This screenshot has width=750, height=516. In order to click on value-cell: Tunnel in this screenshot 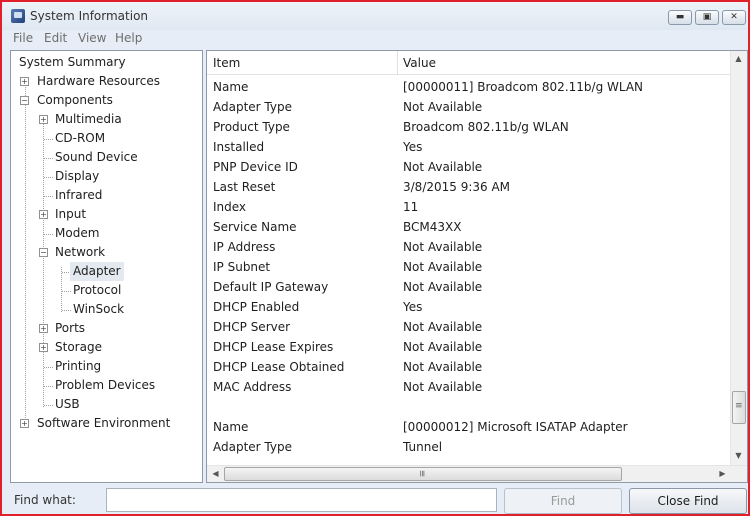, I will do `click(423, 447)`.